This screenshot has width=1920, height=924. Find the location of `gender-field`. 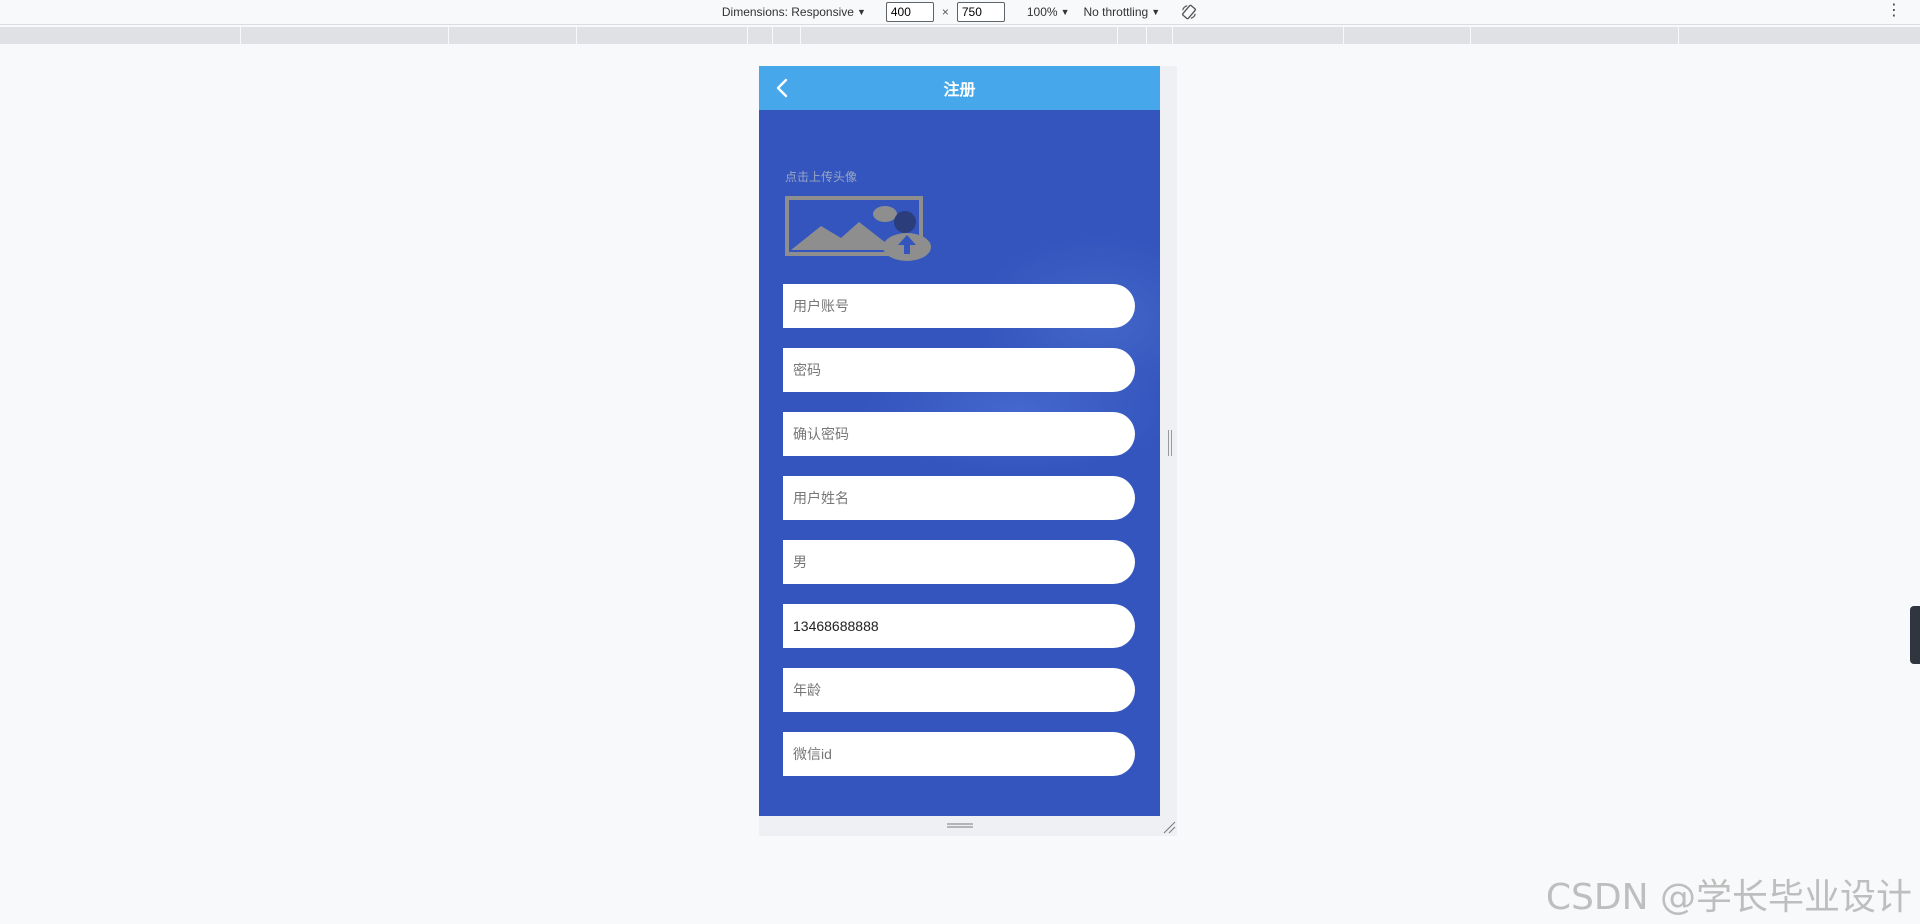

gender-field is located at coordinates (959, 562).